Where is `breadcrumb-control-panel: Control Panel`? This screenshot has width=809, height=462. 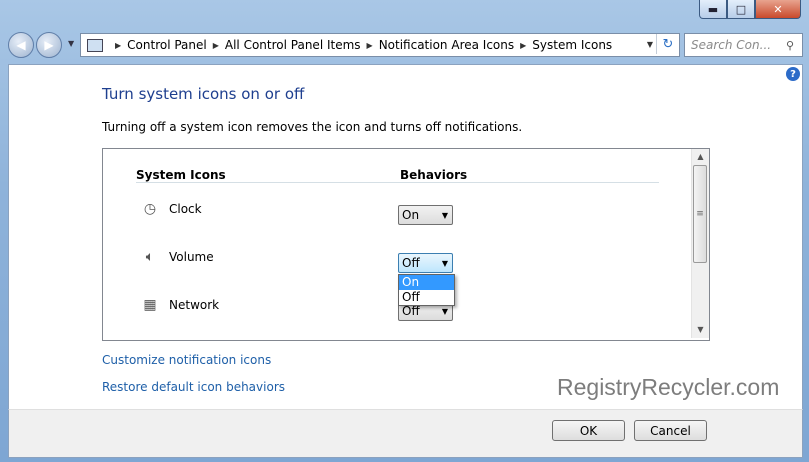
breadcrumb-control-panel: Control Panel is located at coordinates (167, 45).